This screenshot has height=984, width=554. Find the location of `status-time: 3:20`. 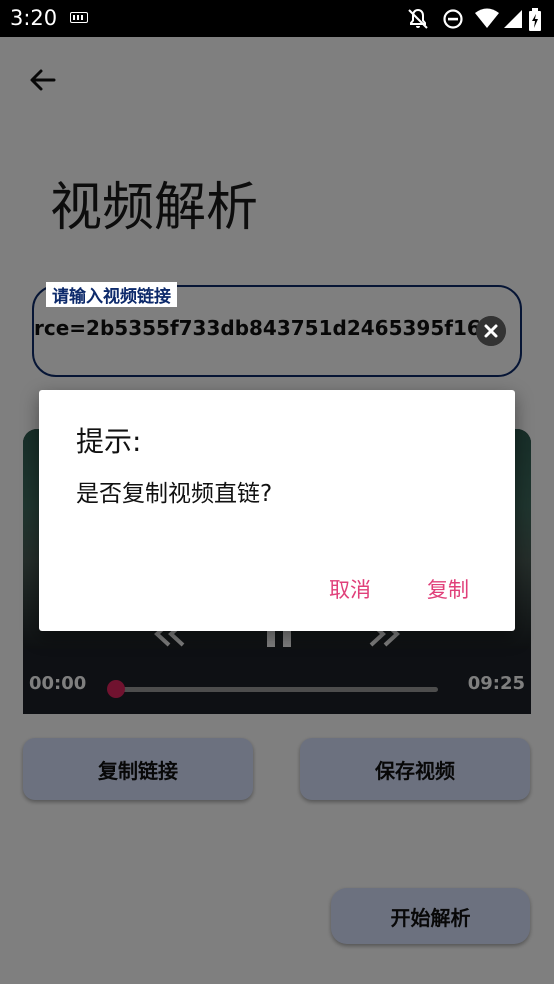

status-time: 3:20 is located at coordinates (34, 18).